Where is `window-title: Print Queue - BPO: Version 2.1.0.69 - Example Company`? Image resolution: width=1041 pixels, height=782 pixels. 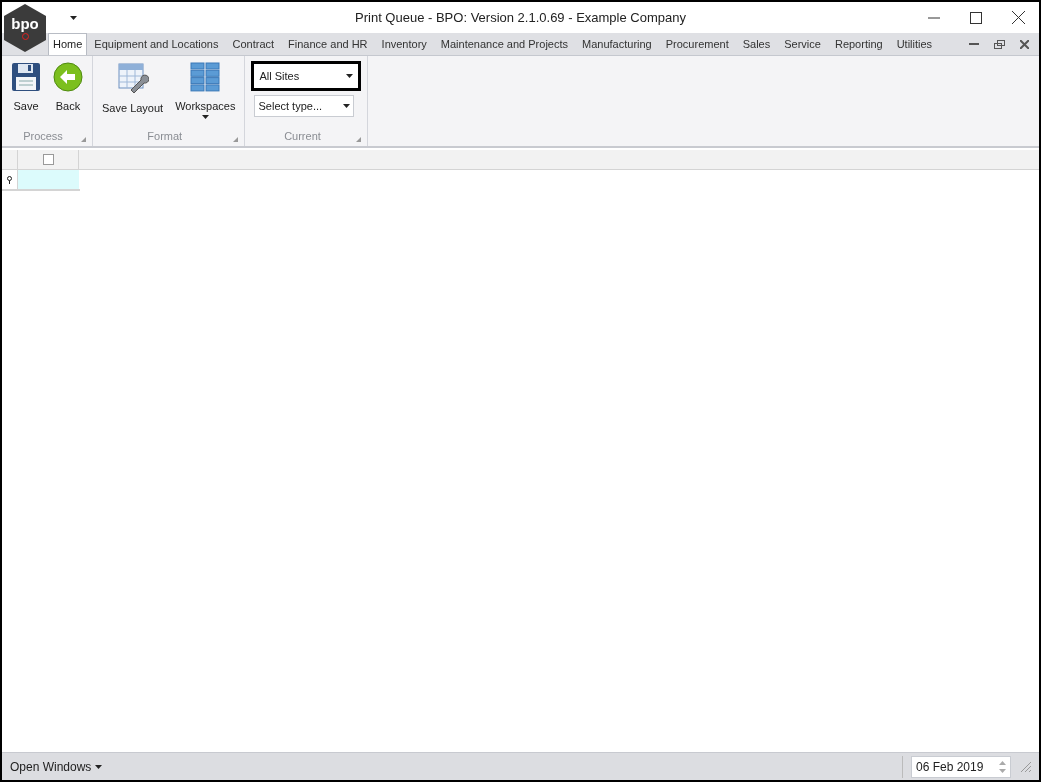 window-title: Print Queue - BPO: Version 2.1.0.69 - Example Company is located at coordinates (520, 17).